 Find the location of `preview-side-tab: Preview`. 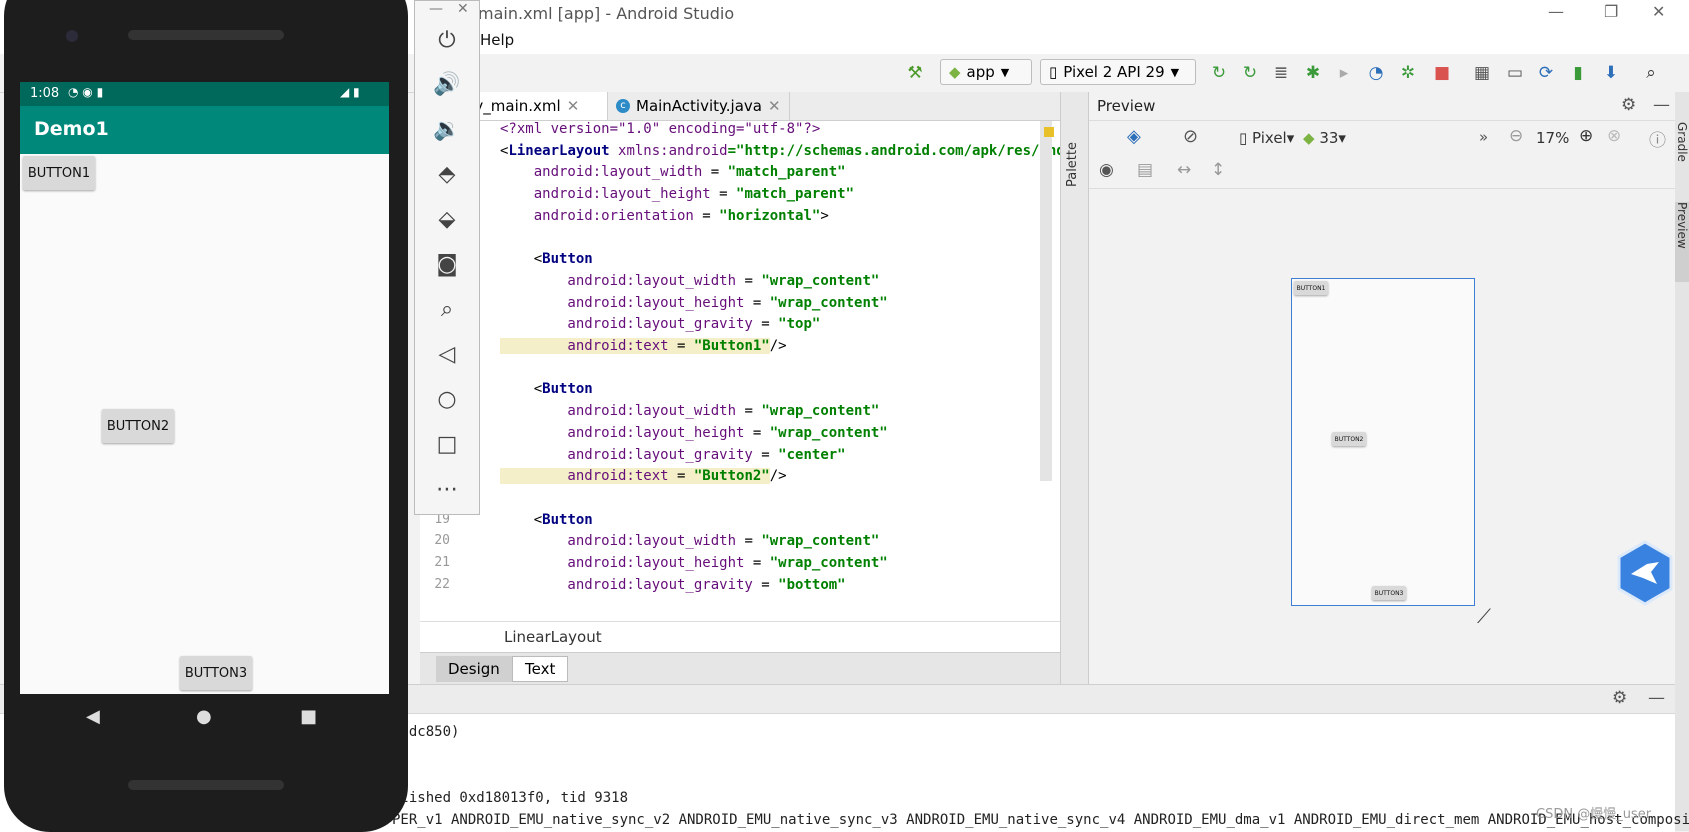

preview-side-tab: Preview is located at coordinates (1682, 242).